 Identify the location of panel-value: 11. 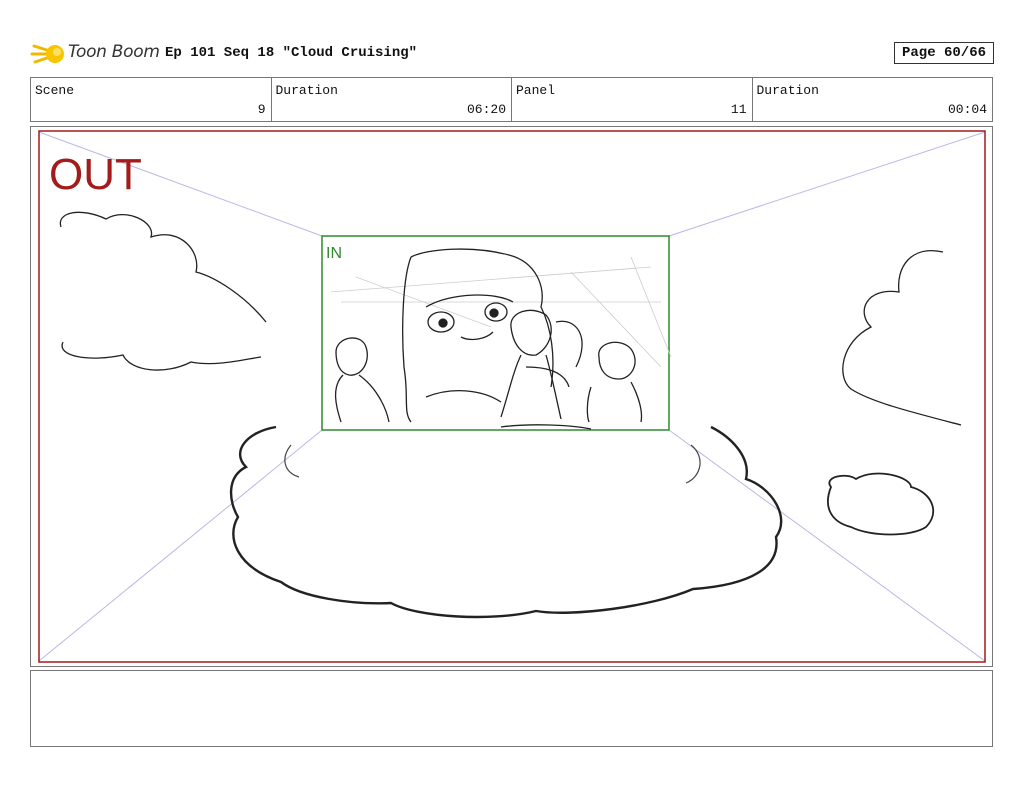
(738, 109).